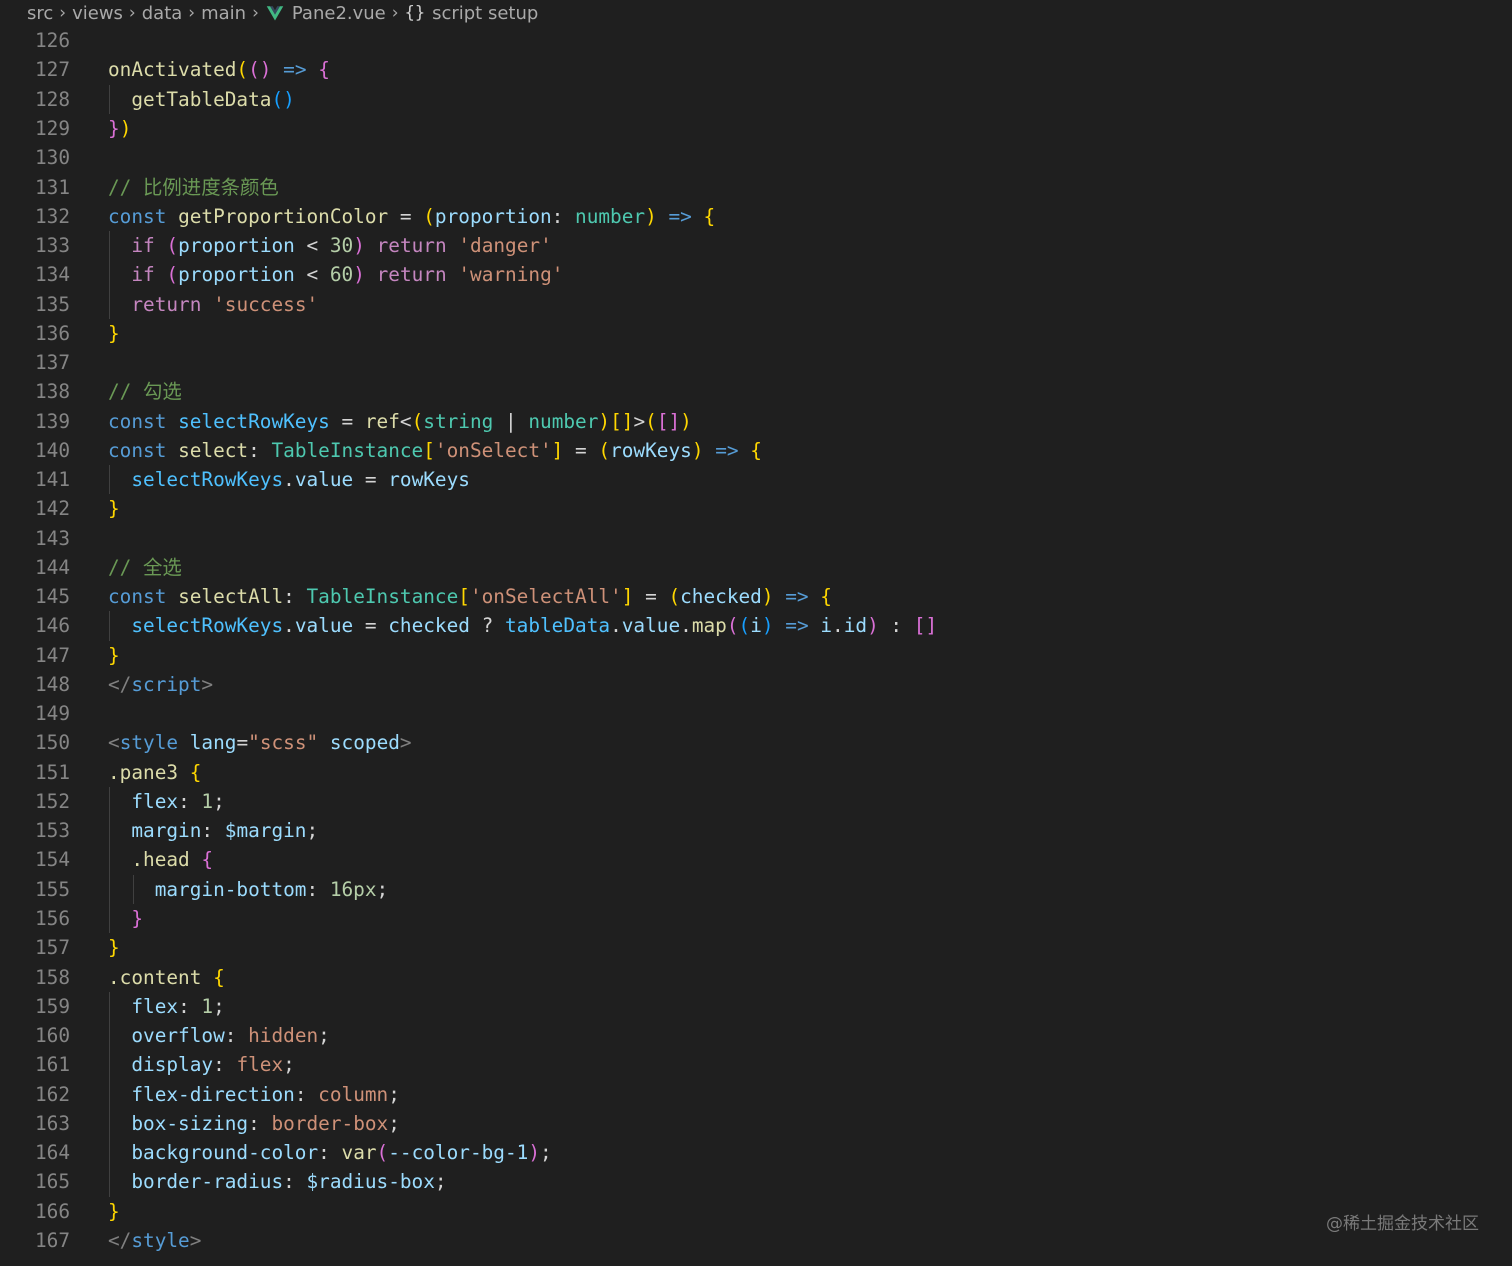 The height and width of the screenshot is (1266, 1512). Describe the element at coordinates (289, 479) in the screenshot. I see `code-text: selectRowKeys.value = rowKeys` at that location.